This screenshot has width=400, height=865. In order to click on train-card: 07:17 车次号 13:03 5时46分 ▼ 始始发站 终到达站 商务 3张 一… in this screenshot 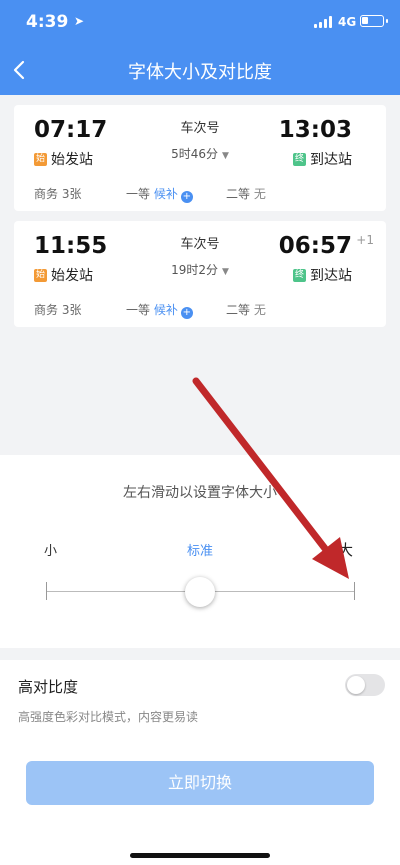, I will do `click(200, 158)`.